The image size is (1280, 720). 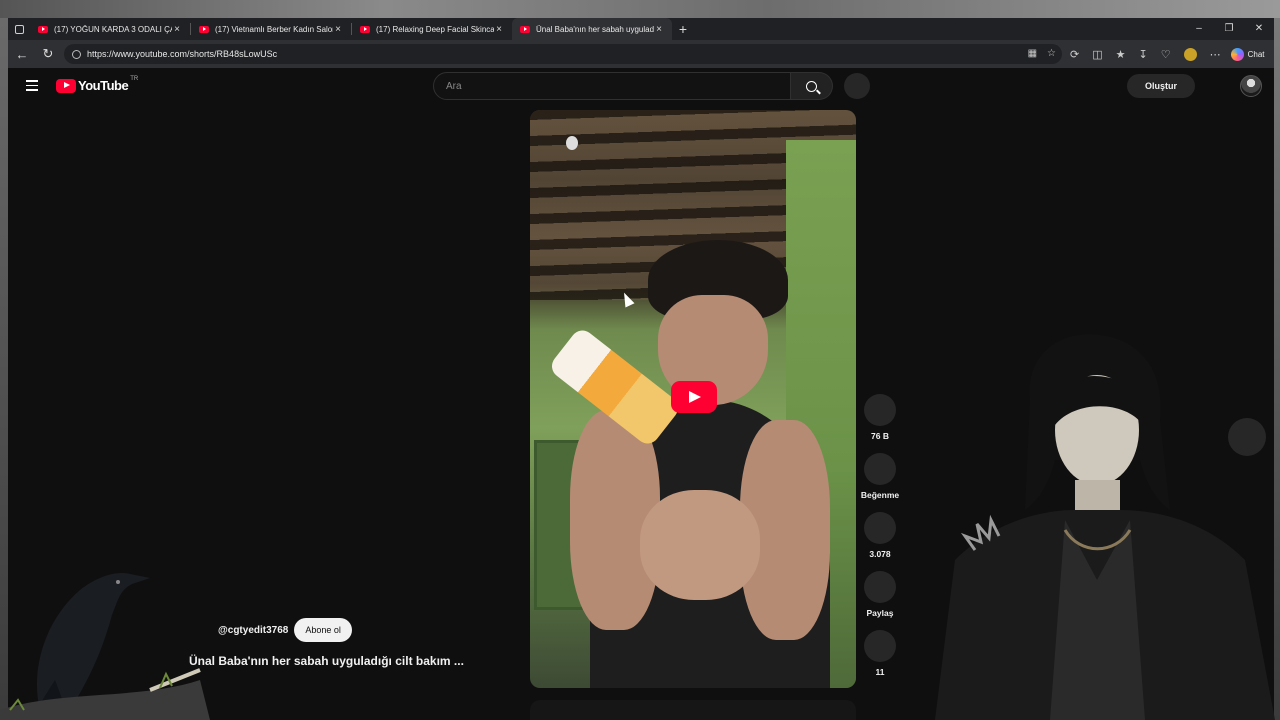 I want to click on more-options-icon: ⋯, so click(x=1215, y=54).